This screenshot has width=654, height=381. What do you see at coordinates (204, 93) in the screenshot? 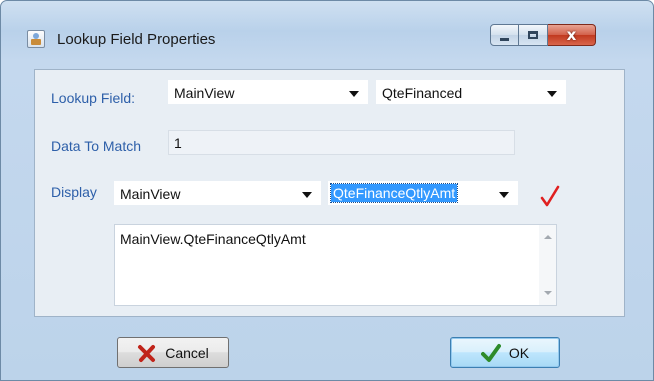
I see `lookup-view-value: MainView` at bounding box center [204, 93].